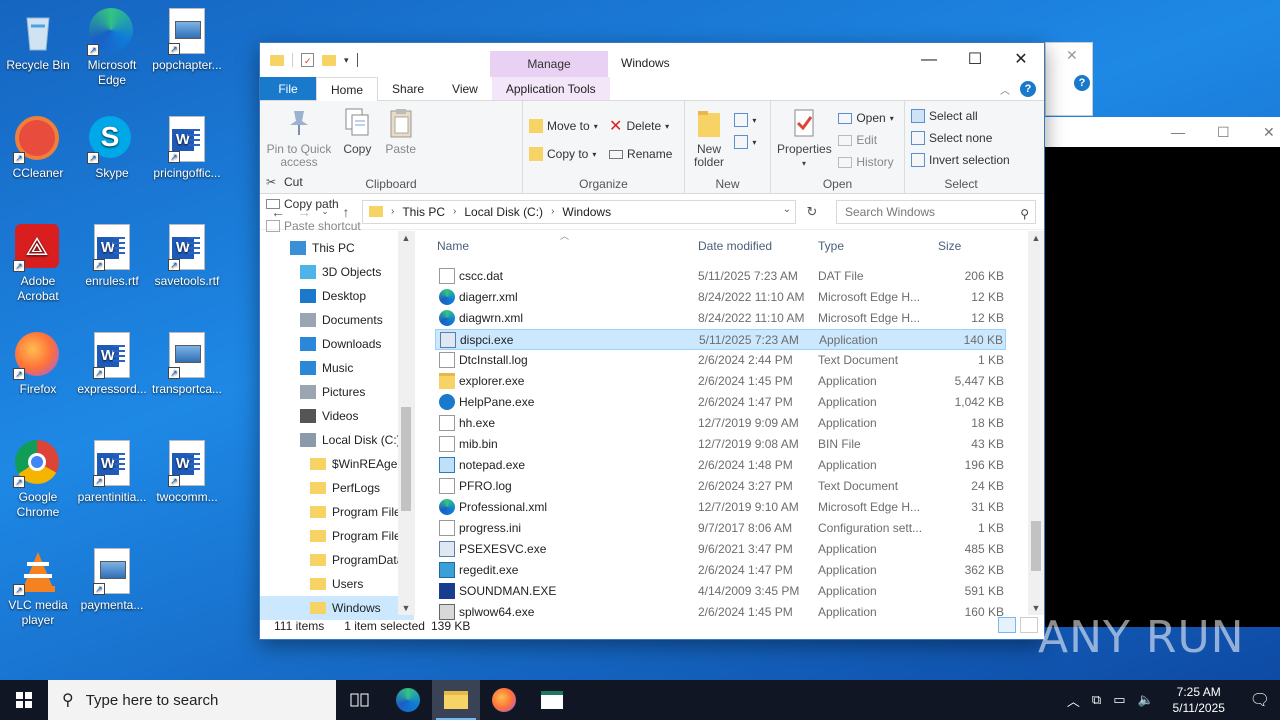  What do you see at coordinates (563, 126) in the screenshot?
I see `move-to-button: Move to ▾` at bounding box center [563, 126].